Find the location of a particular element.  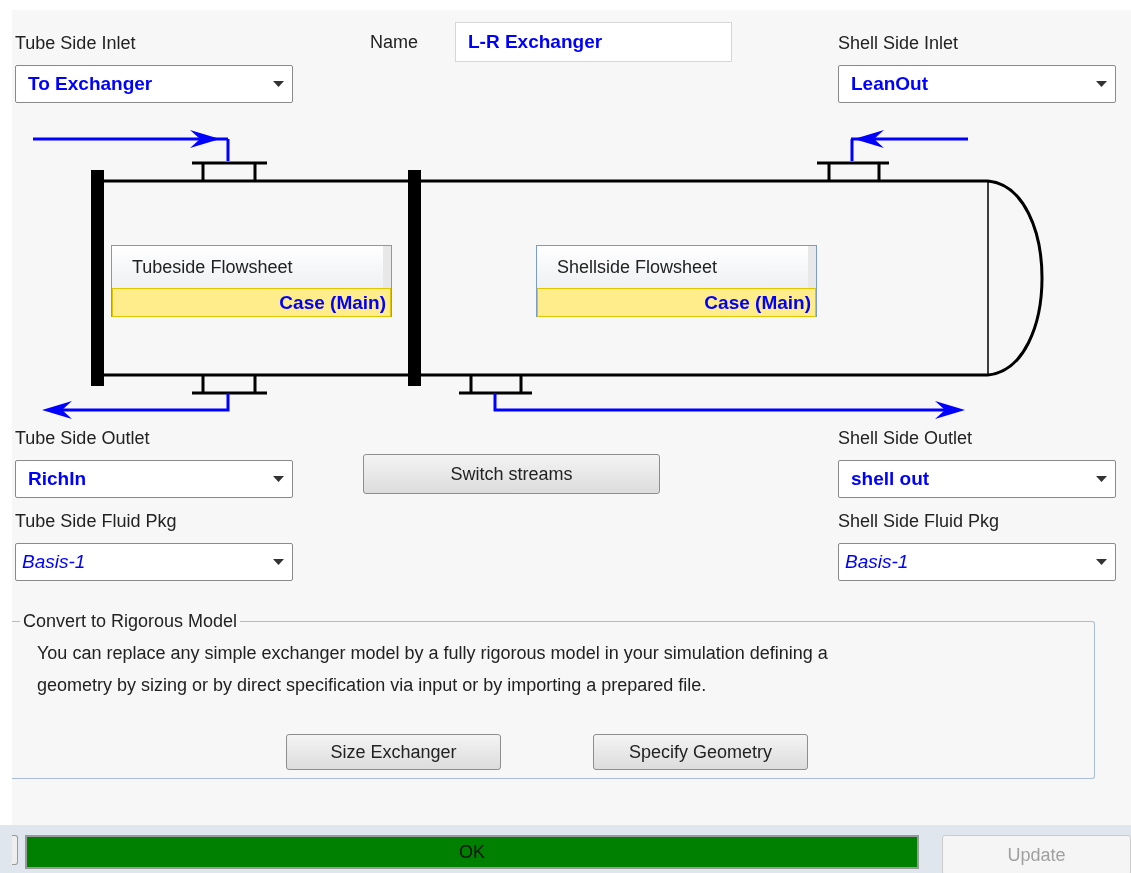

field-label: Tube Side Outlet is located at coordinates (83, 438).